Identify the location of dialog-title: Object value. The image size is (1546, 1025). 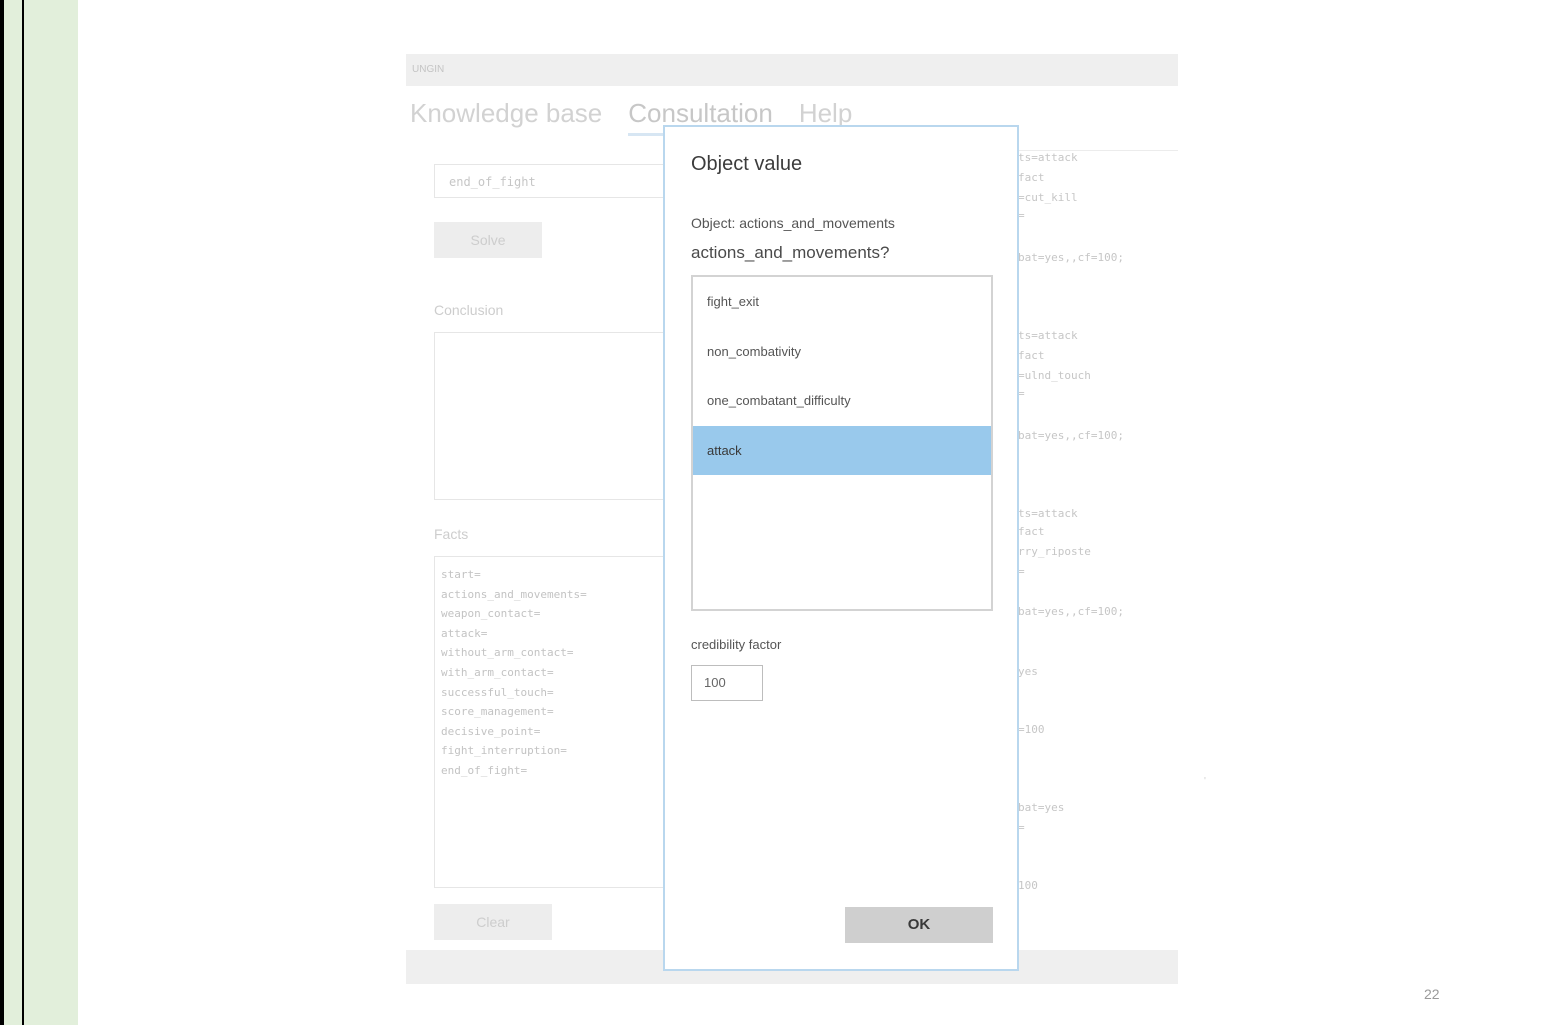
(747, 164).